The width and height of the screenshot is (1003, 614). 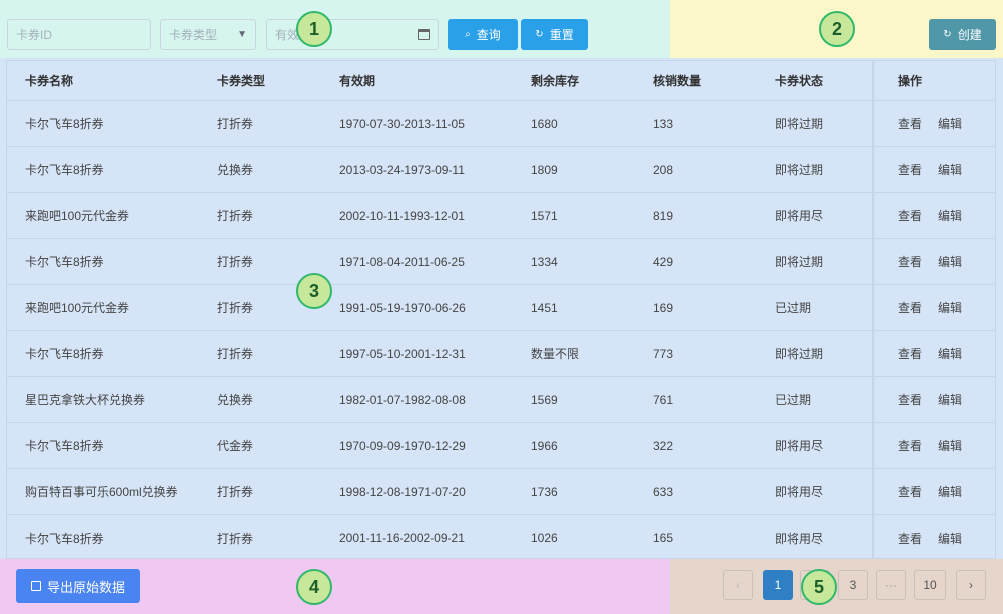 What do you see at coordinates (402, 538) in the screenshot?
I see `validity-cell: 2001-11-16-2002-09-21` at bounding box center [402, 538].